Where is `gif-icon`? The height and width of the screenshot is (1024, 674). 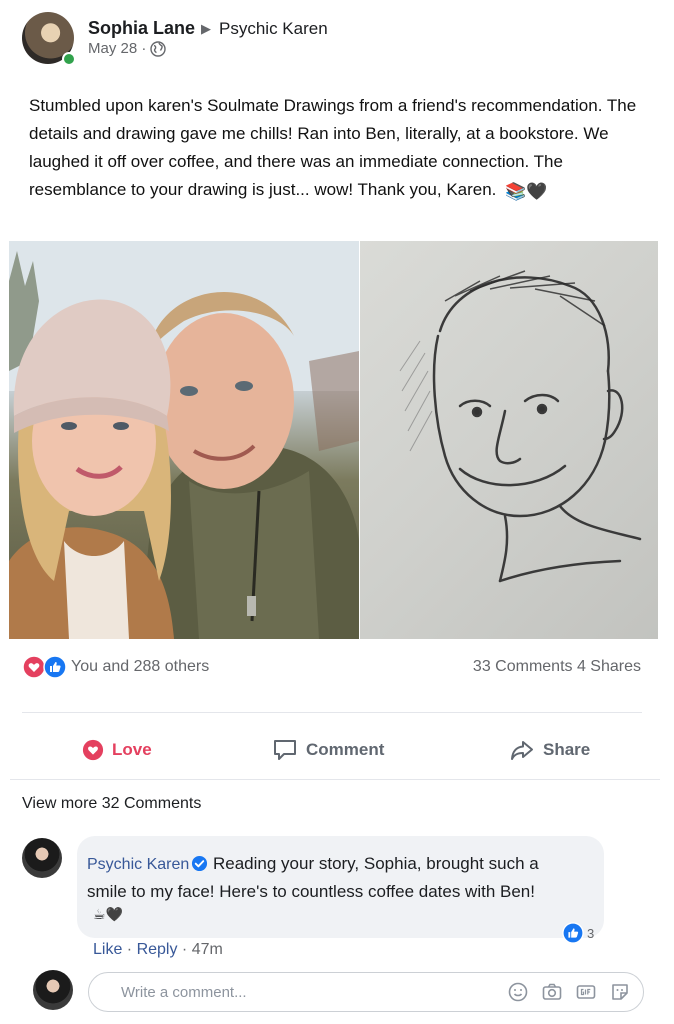
gif-icon is located at coordinates (586, 992).